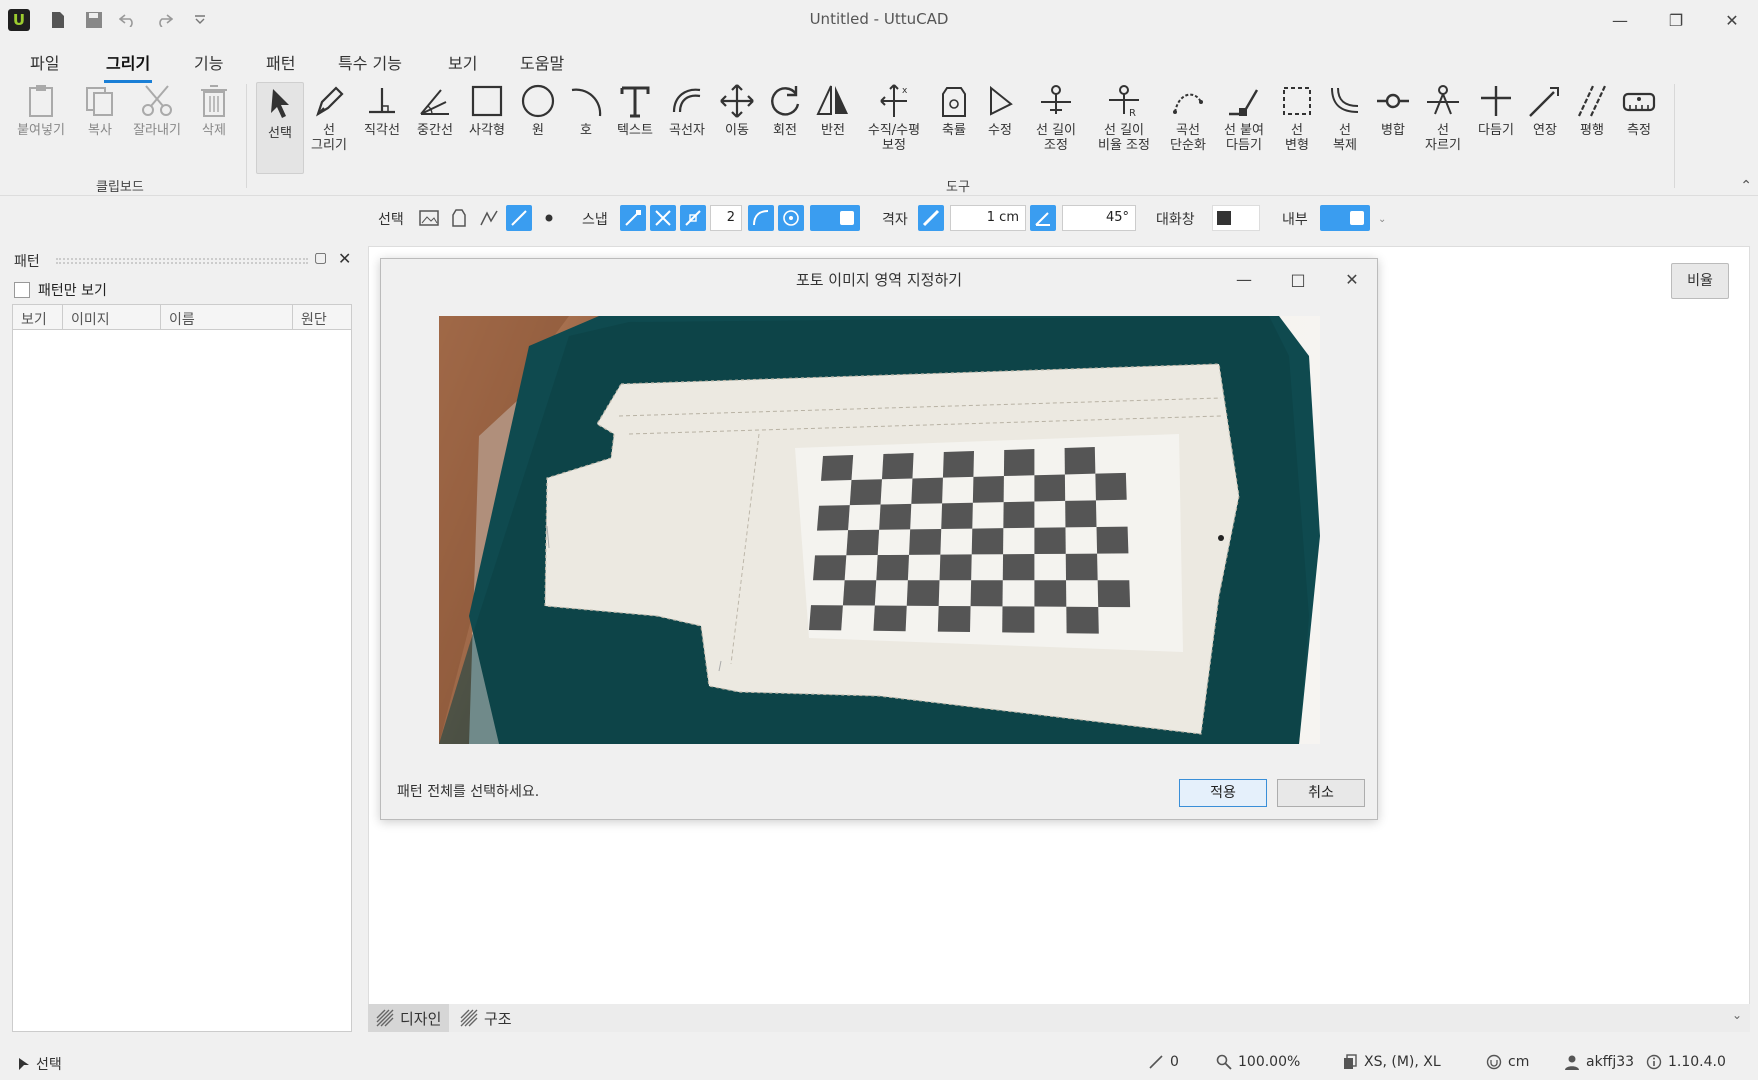 The image size is (1758, 1080). I want to click on tool-edit: 수정, so click(1000, 110).